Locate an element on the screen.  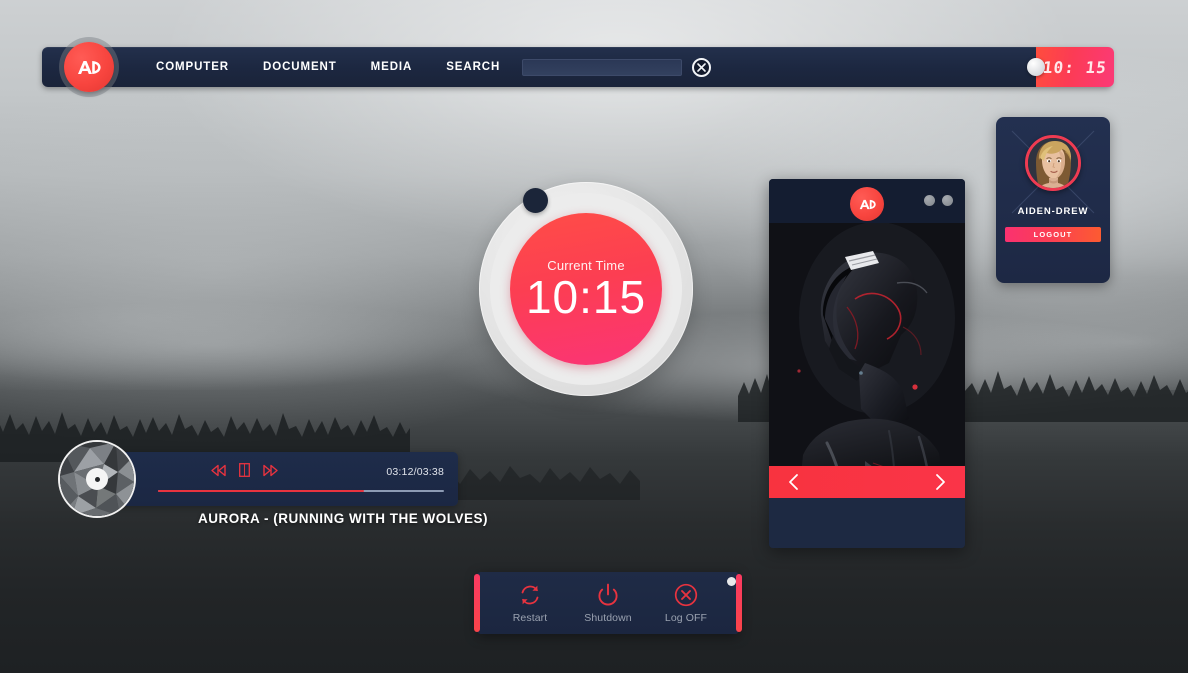
cyborg-figure-art is located at coordinates (867, 360).